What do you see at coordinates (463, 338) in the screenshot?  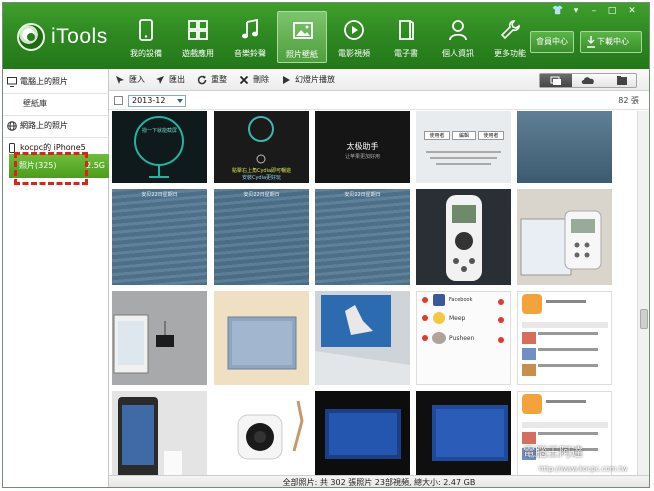 I see `photo-thumb: Facebook Meep Pusheen` at bounding box center [463, 338].